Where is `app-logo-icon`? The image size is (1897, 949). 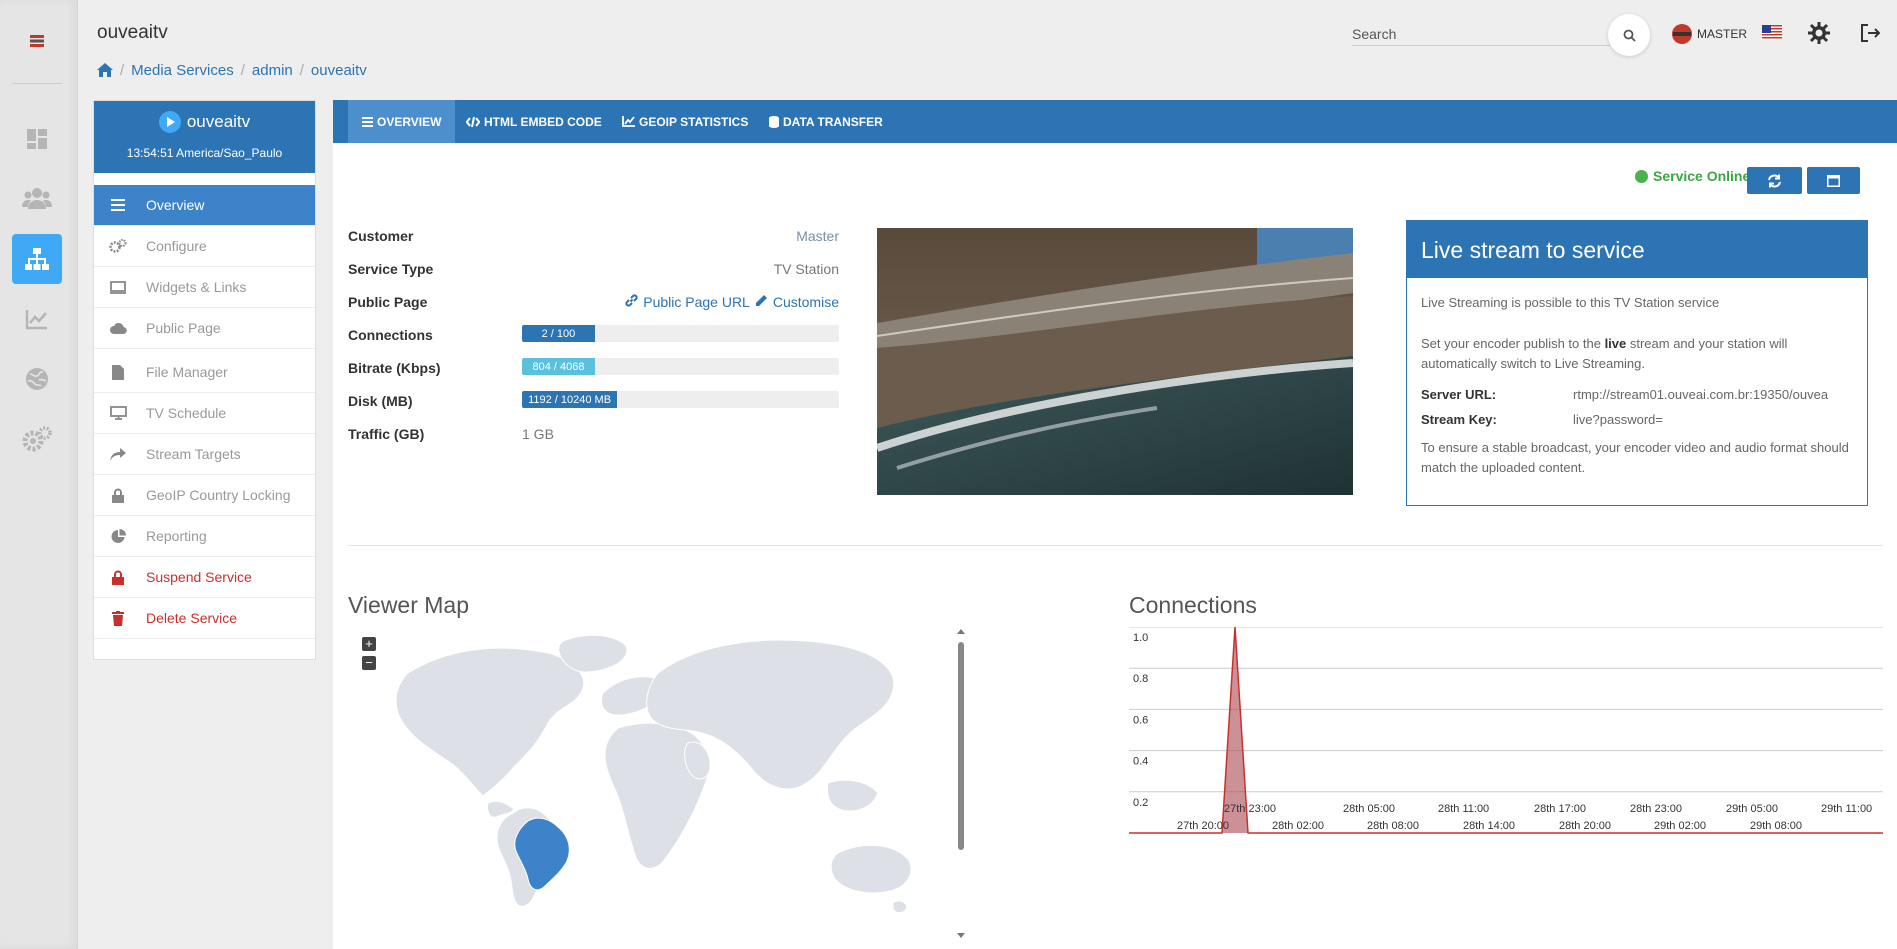 app-logo-icon is located at coordinates (37, 41).